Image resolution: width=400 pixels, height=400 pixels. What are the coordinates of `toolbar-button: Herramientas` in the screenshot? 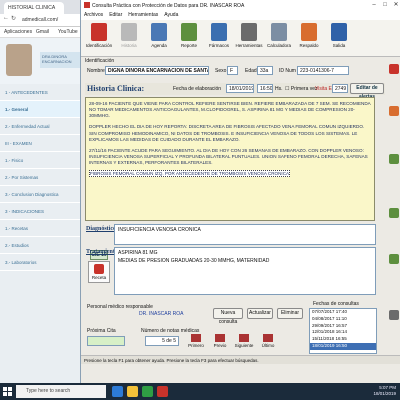 It's located at (249, 39).